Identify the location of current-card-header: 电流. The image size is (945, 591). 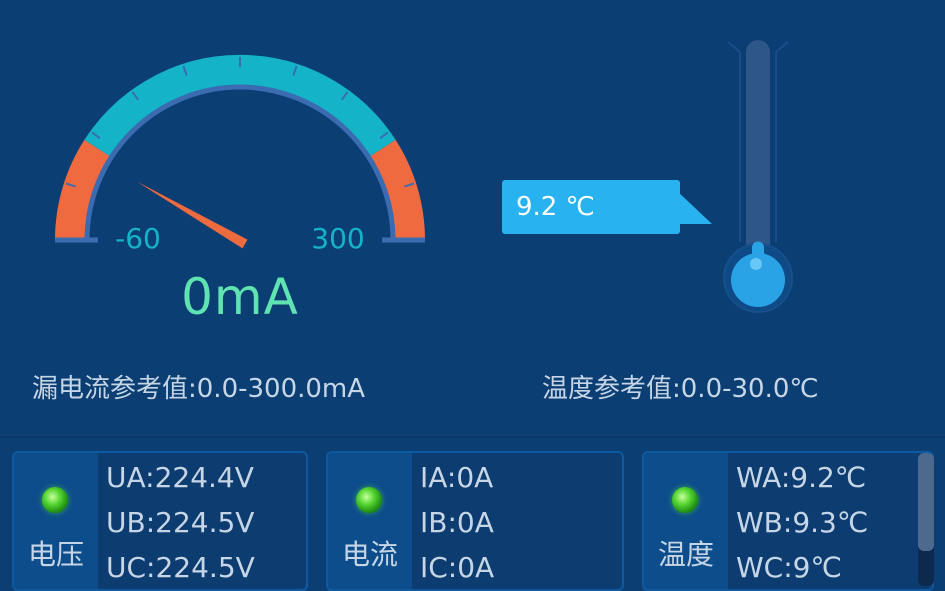
(370, 521).